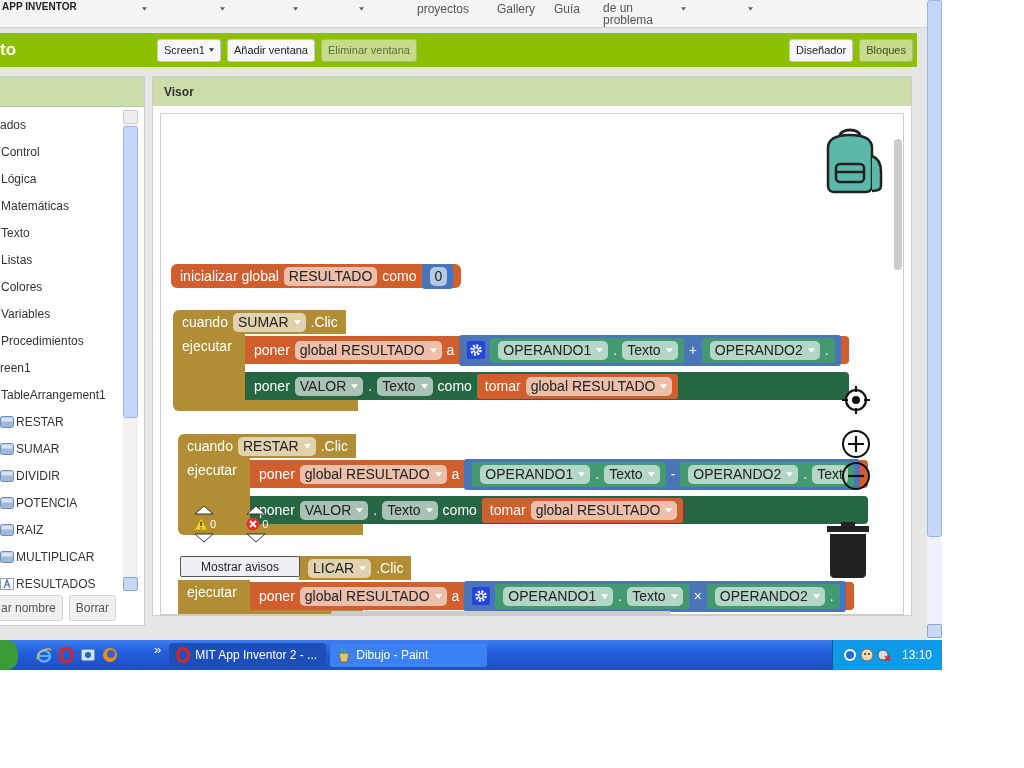 The height and width of the screenshot is (768, 1024). What do you see at coordinates (88, 655) in the screenshot?
I see `window-icon` at bounding box center [88, 655].